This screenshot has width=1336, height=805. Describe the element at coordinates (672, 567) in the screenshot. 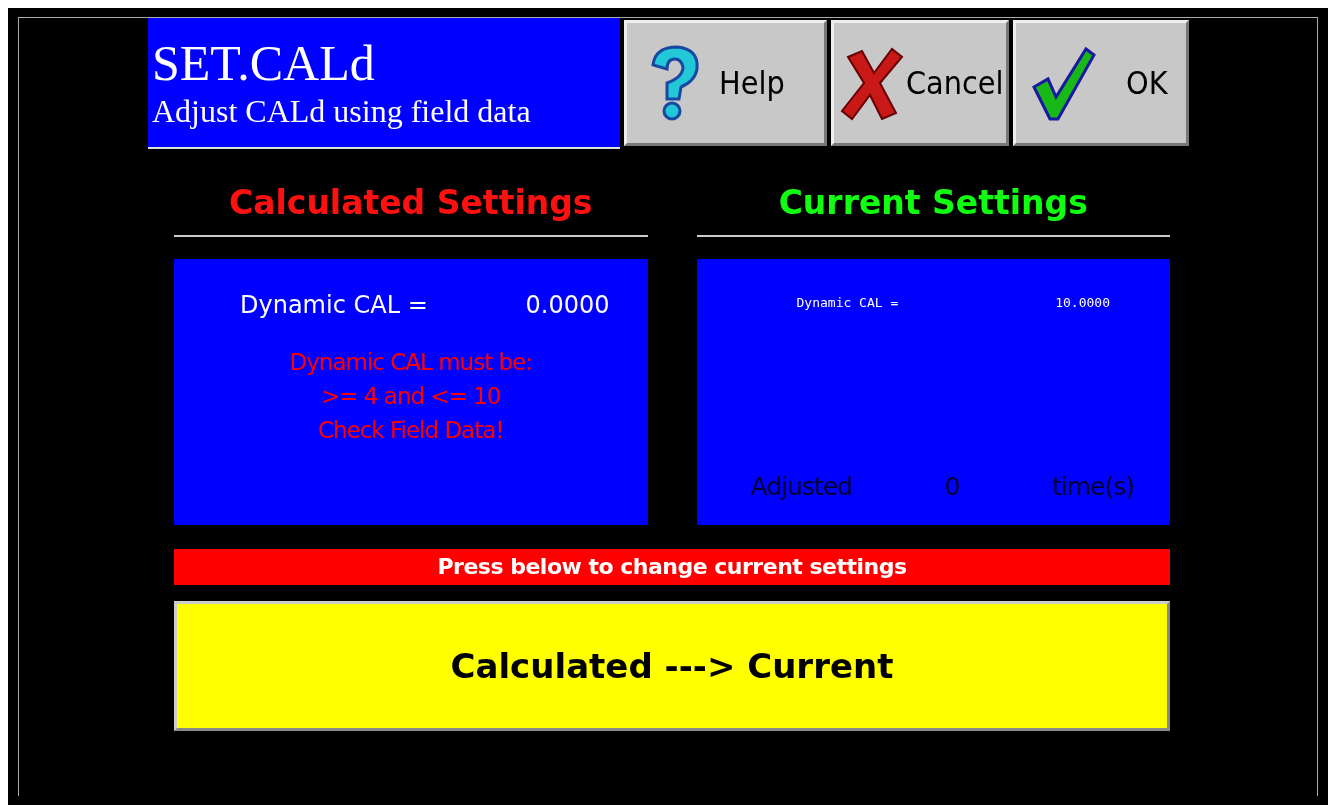

I see `instruction-banner: Press below to change current settings` at that location.